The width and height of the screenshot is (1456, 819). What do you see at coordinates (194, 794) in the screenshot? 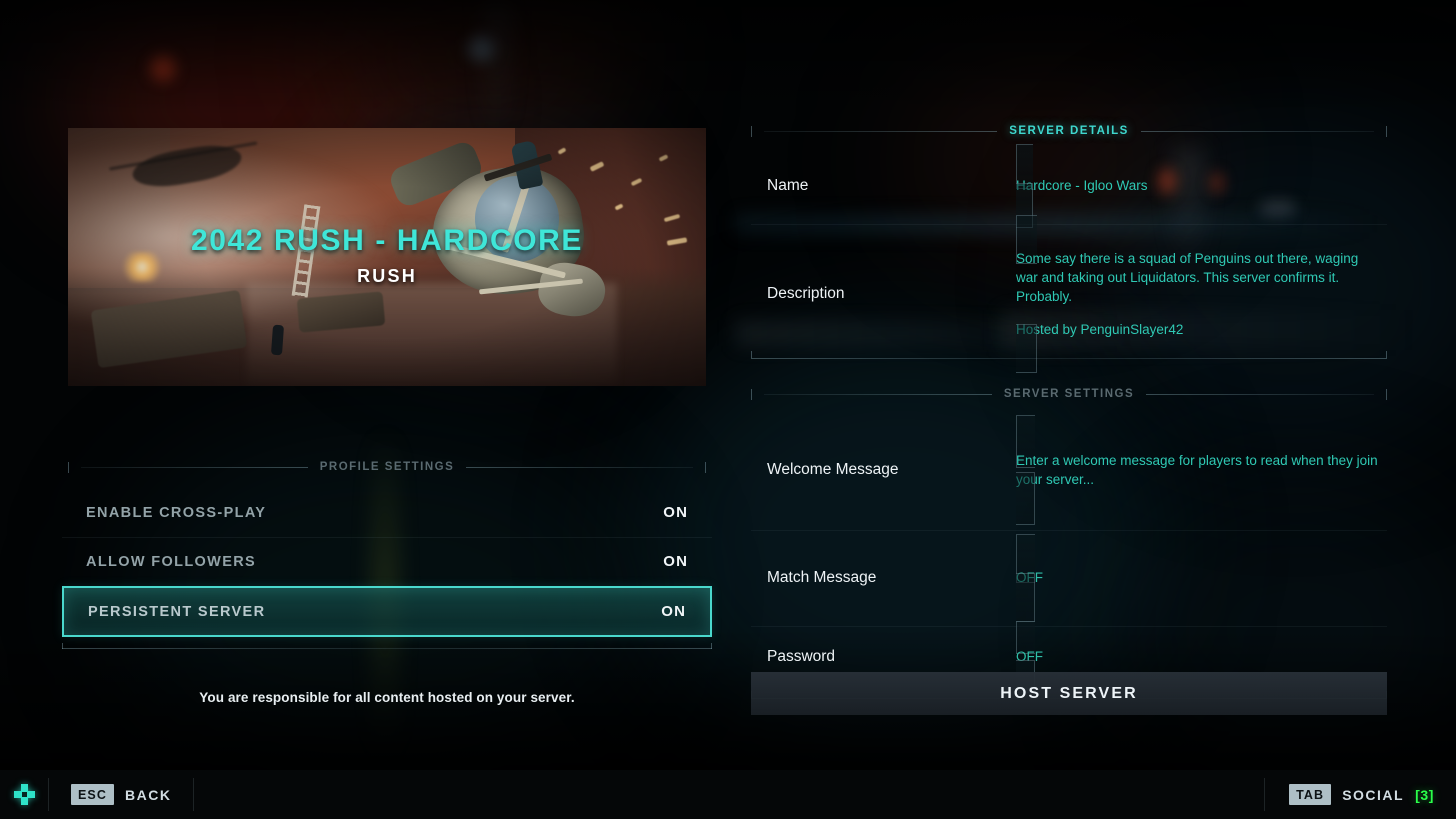
I see `divider` at bounding box center [194, 794].